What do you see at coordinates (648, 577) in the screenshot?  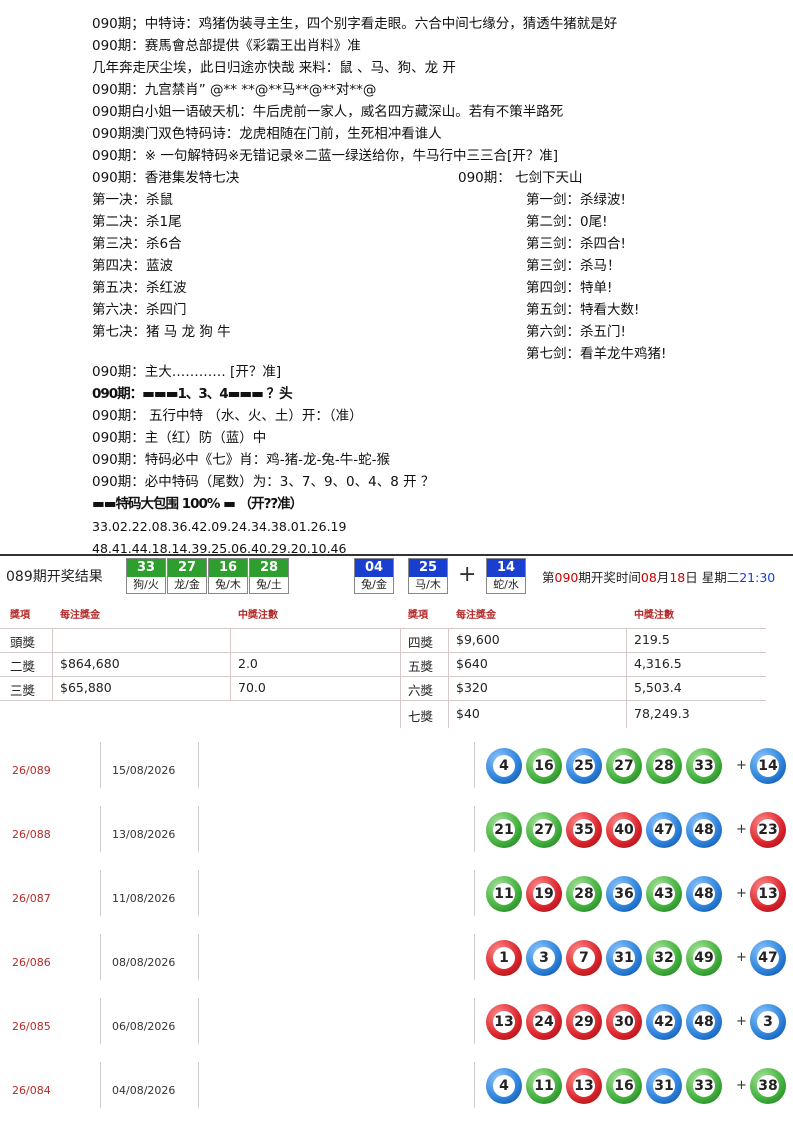 I see `next-draw-month: 08` at bounding box center [648, 577].